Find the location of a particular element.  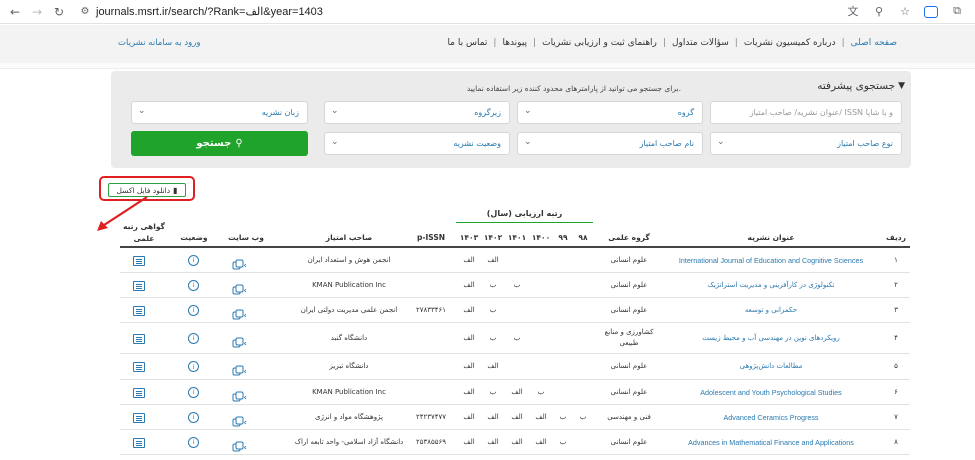

col-y1400: ۱۴۰۰ is located at coordinates (541, 237).